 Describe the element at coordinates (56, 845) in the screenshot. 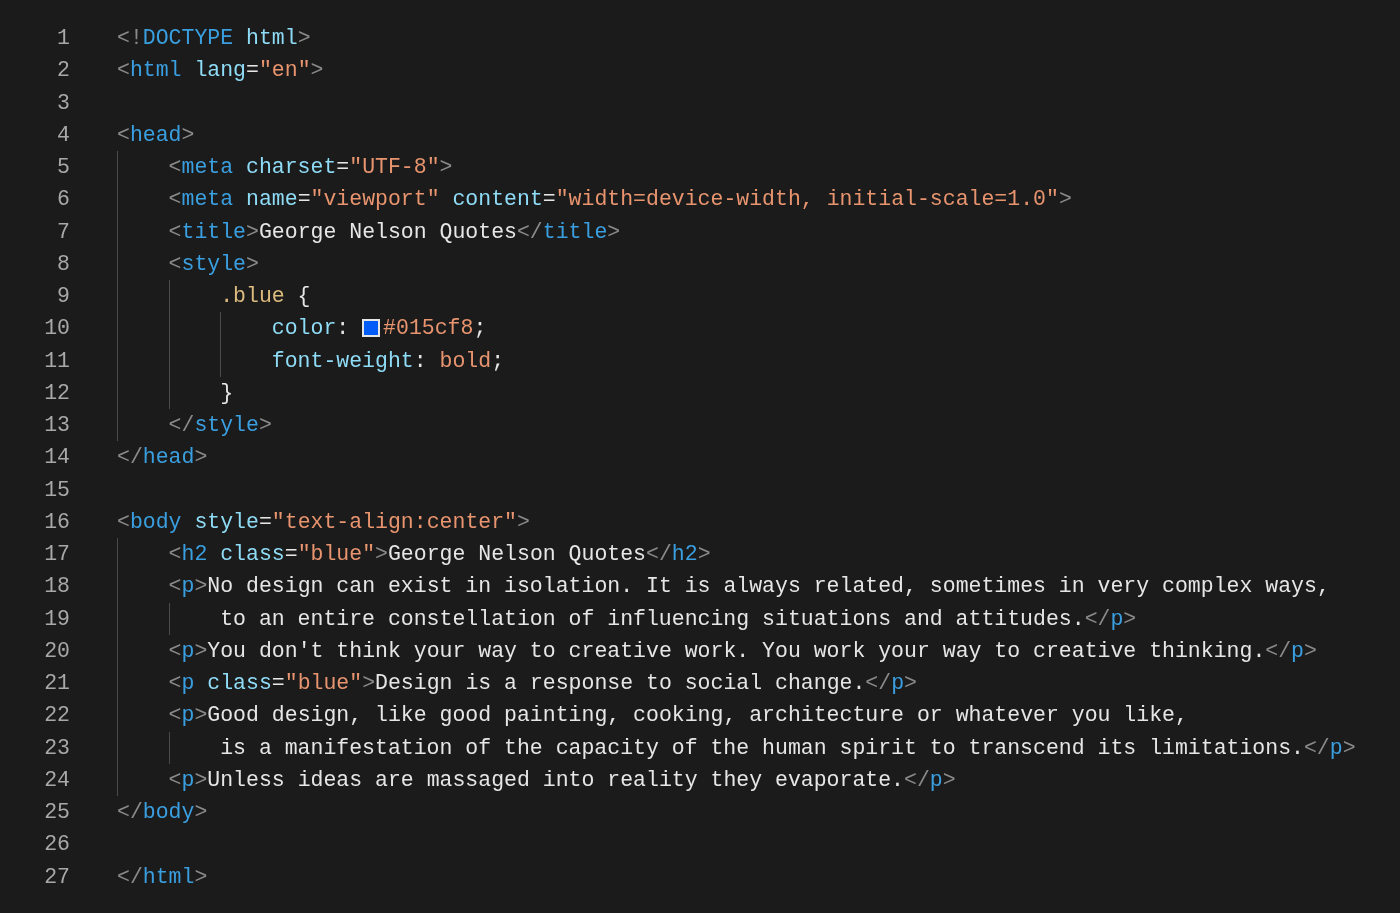

I see `line-number: 26` at that location.